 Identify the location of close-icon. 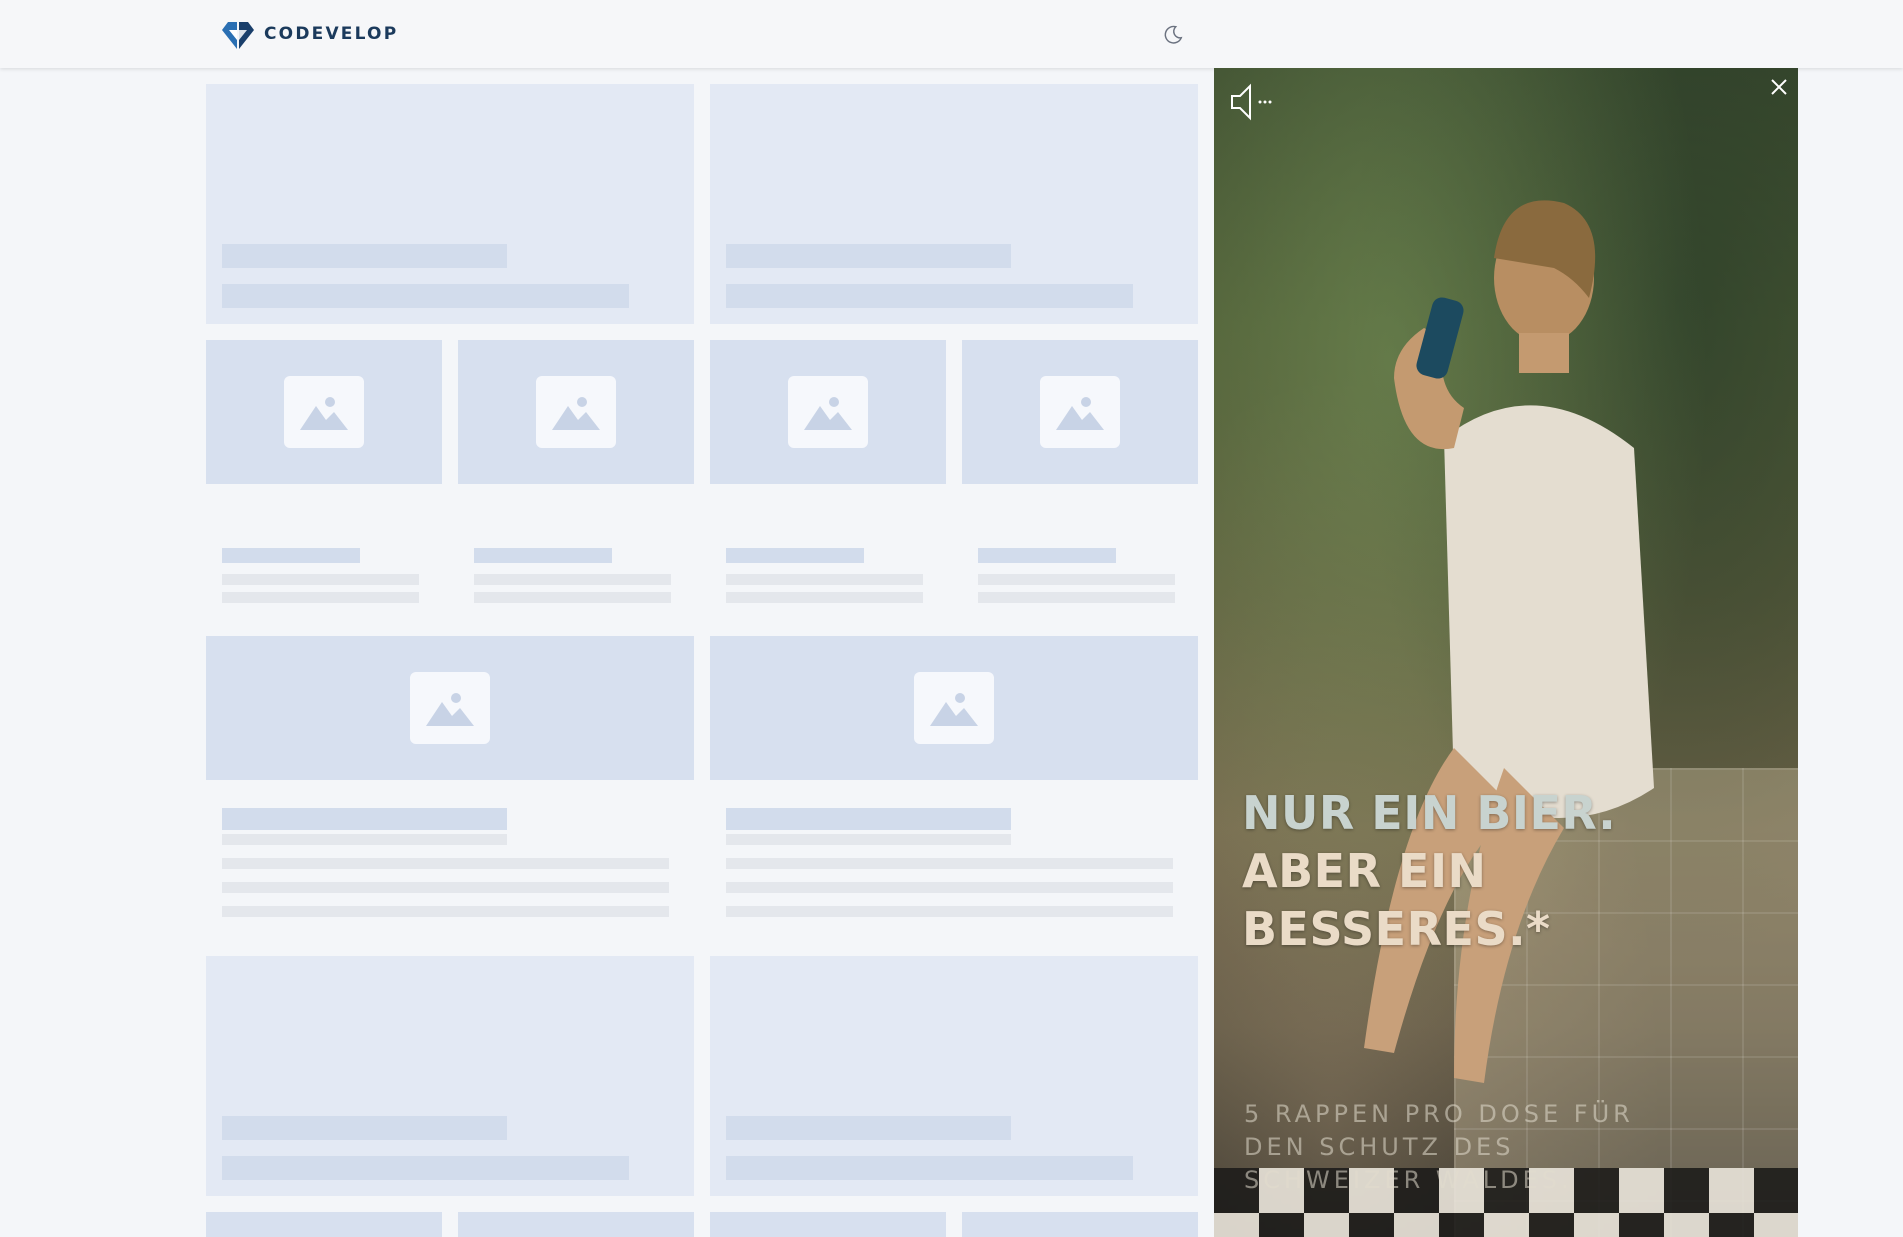
(1779, 87).